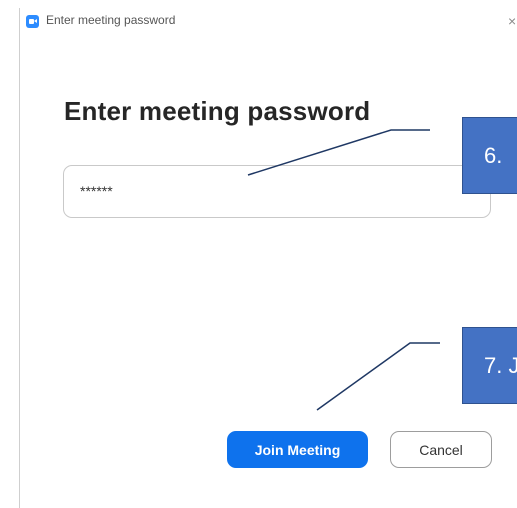  Describe the element at coordinates (500, 365) in the screenshot. I see `callout-step-7-label: 7. J` at that location.